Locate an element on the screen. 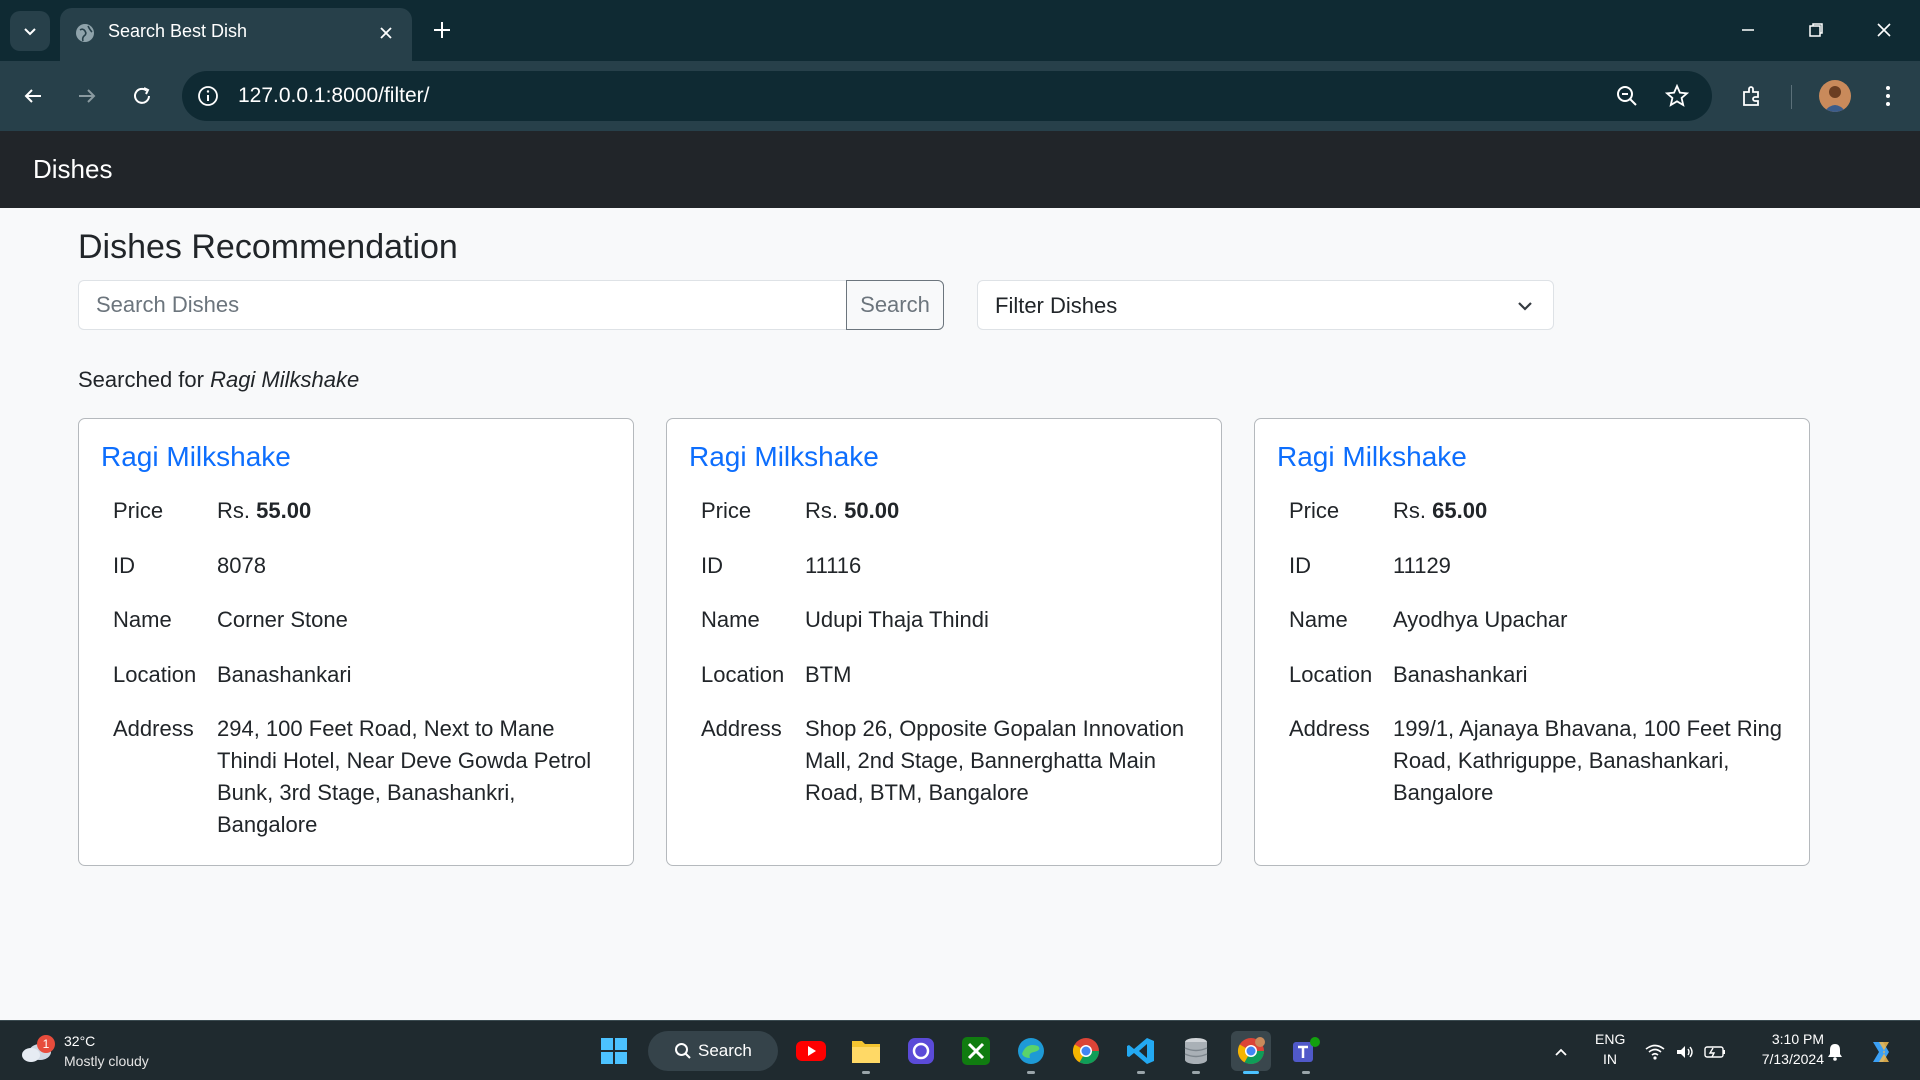 Image resolution: width=1920 pixels, height=1080 pixels. edge-icon is located at coordinates (1031, 1052).